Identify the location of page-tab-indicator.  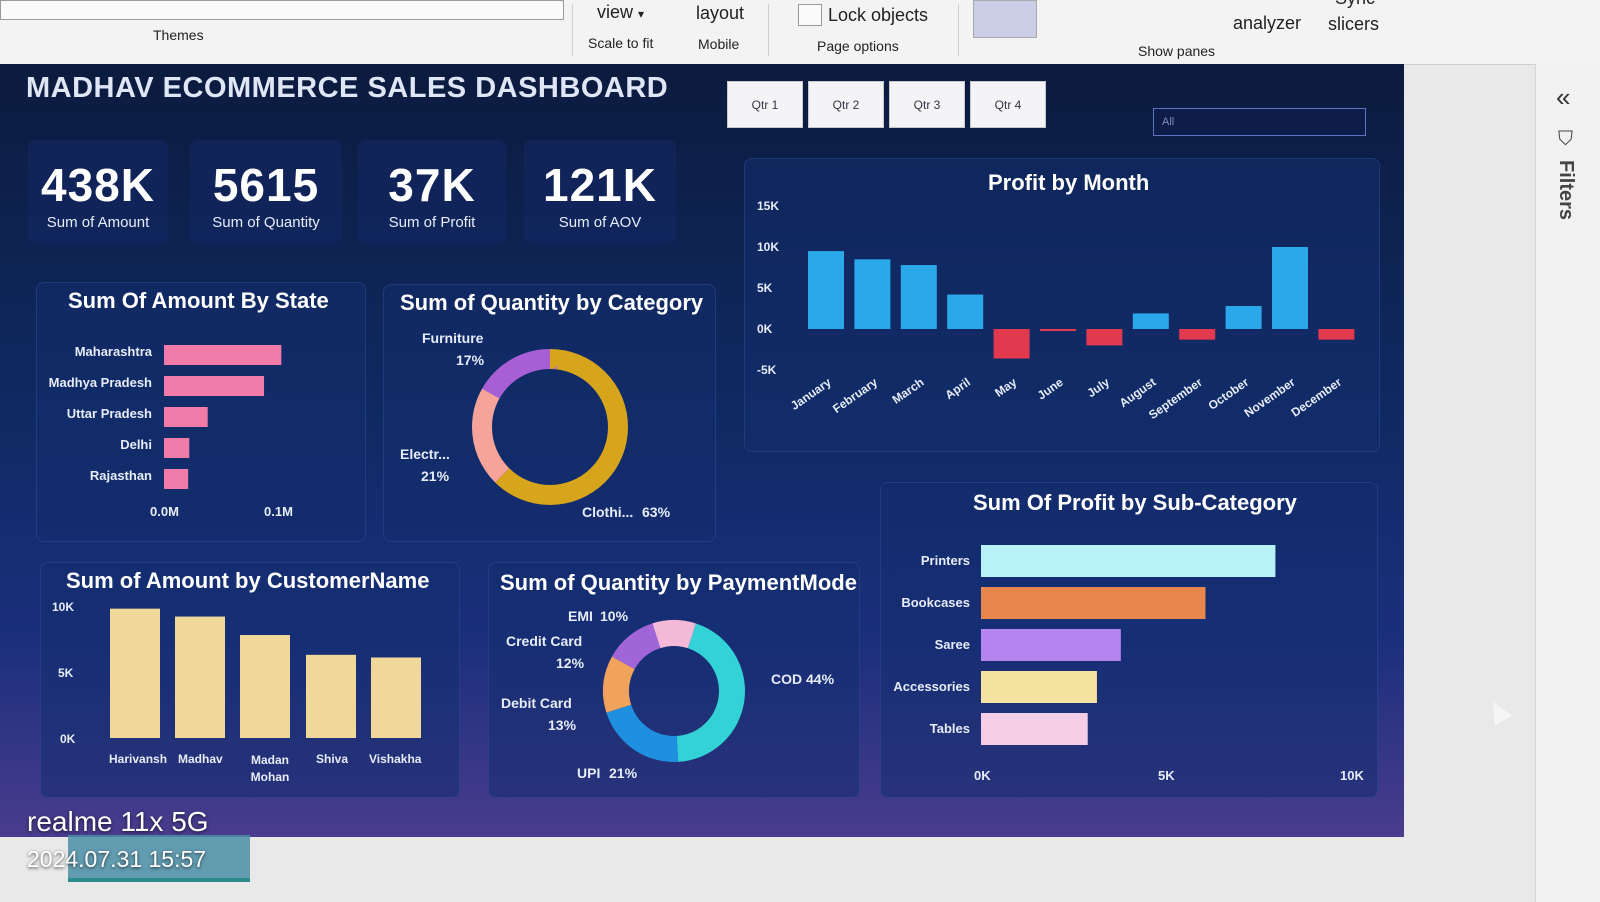
(159, 880).